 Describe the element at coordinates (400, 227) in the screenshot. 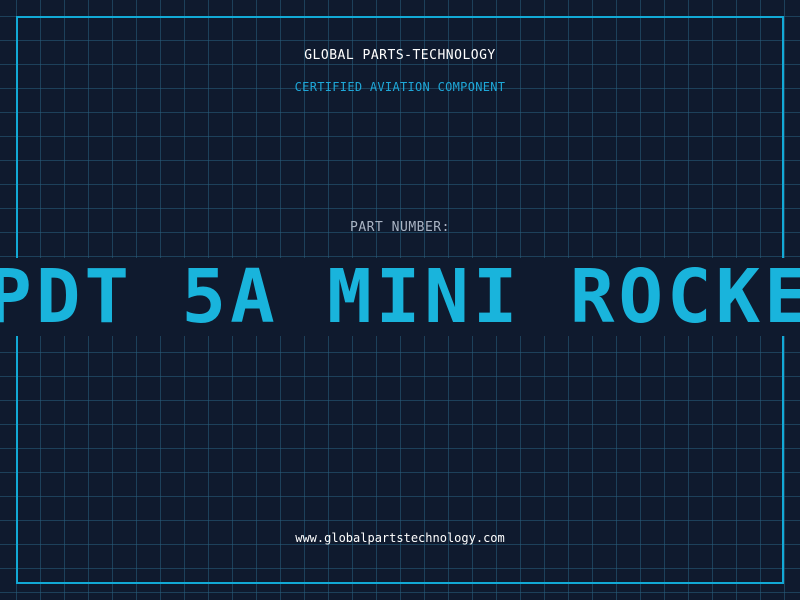

I see `part-number-label: PART NUMBER:` at that location.